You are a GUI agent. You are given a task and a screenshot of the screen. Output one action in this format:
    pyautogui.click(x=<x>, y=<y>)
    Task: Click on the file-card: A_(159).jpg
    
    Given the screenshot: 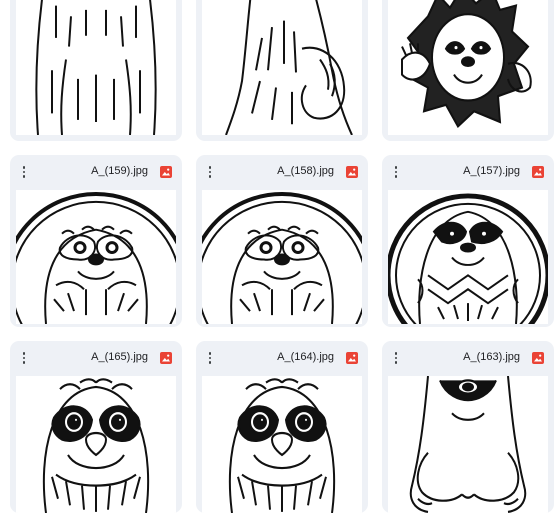 What is the action you would take?
    pyautogui.click(x=96, y=241)
    